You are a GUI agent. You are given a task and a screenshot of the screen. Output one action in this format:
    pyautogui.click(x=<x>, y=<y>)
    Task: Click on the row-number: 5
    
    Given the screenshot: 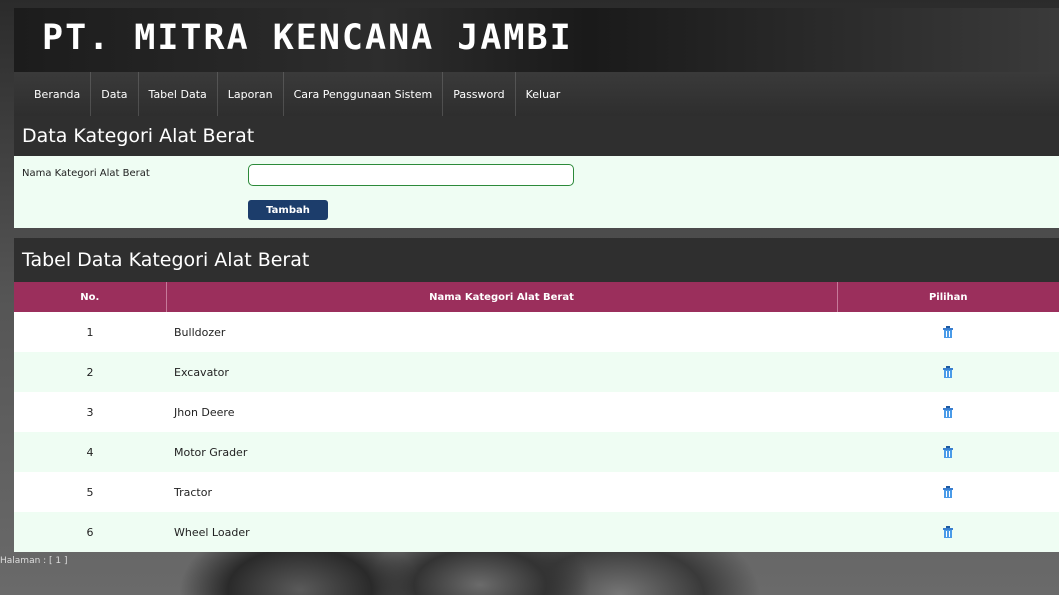 What is the action you would take?
    pyautogui.click(x=90, y=492)
    